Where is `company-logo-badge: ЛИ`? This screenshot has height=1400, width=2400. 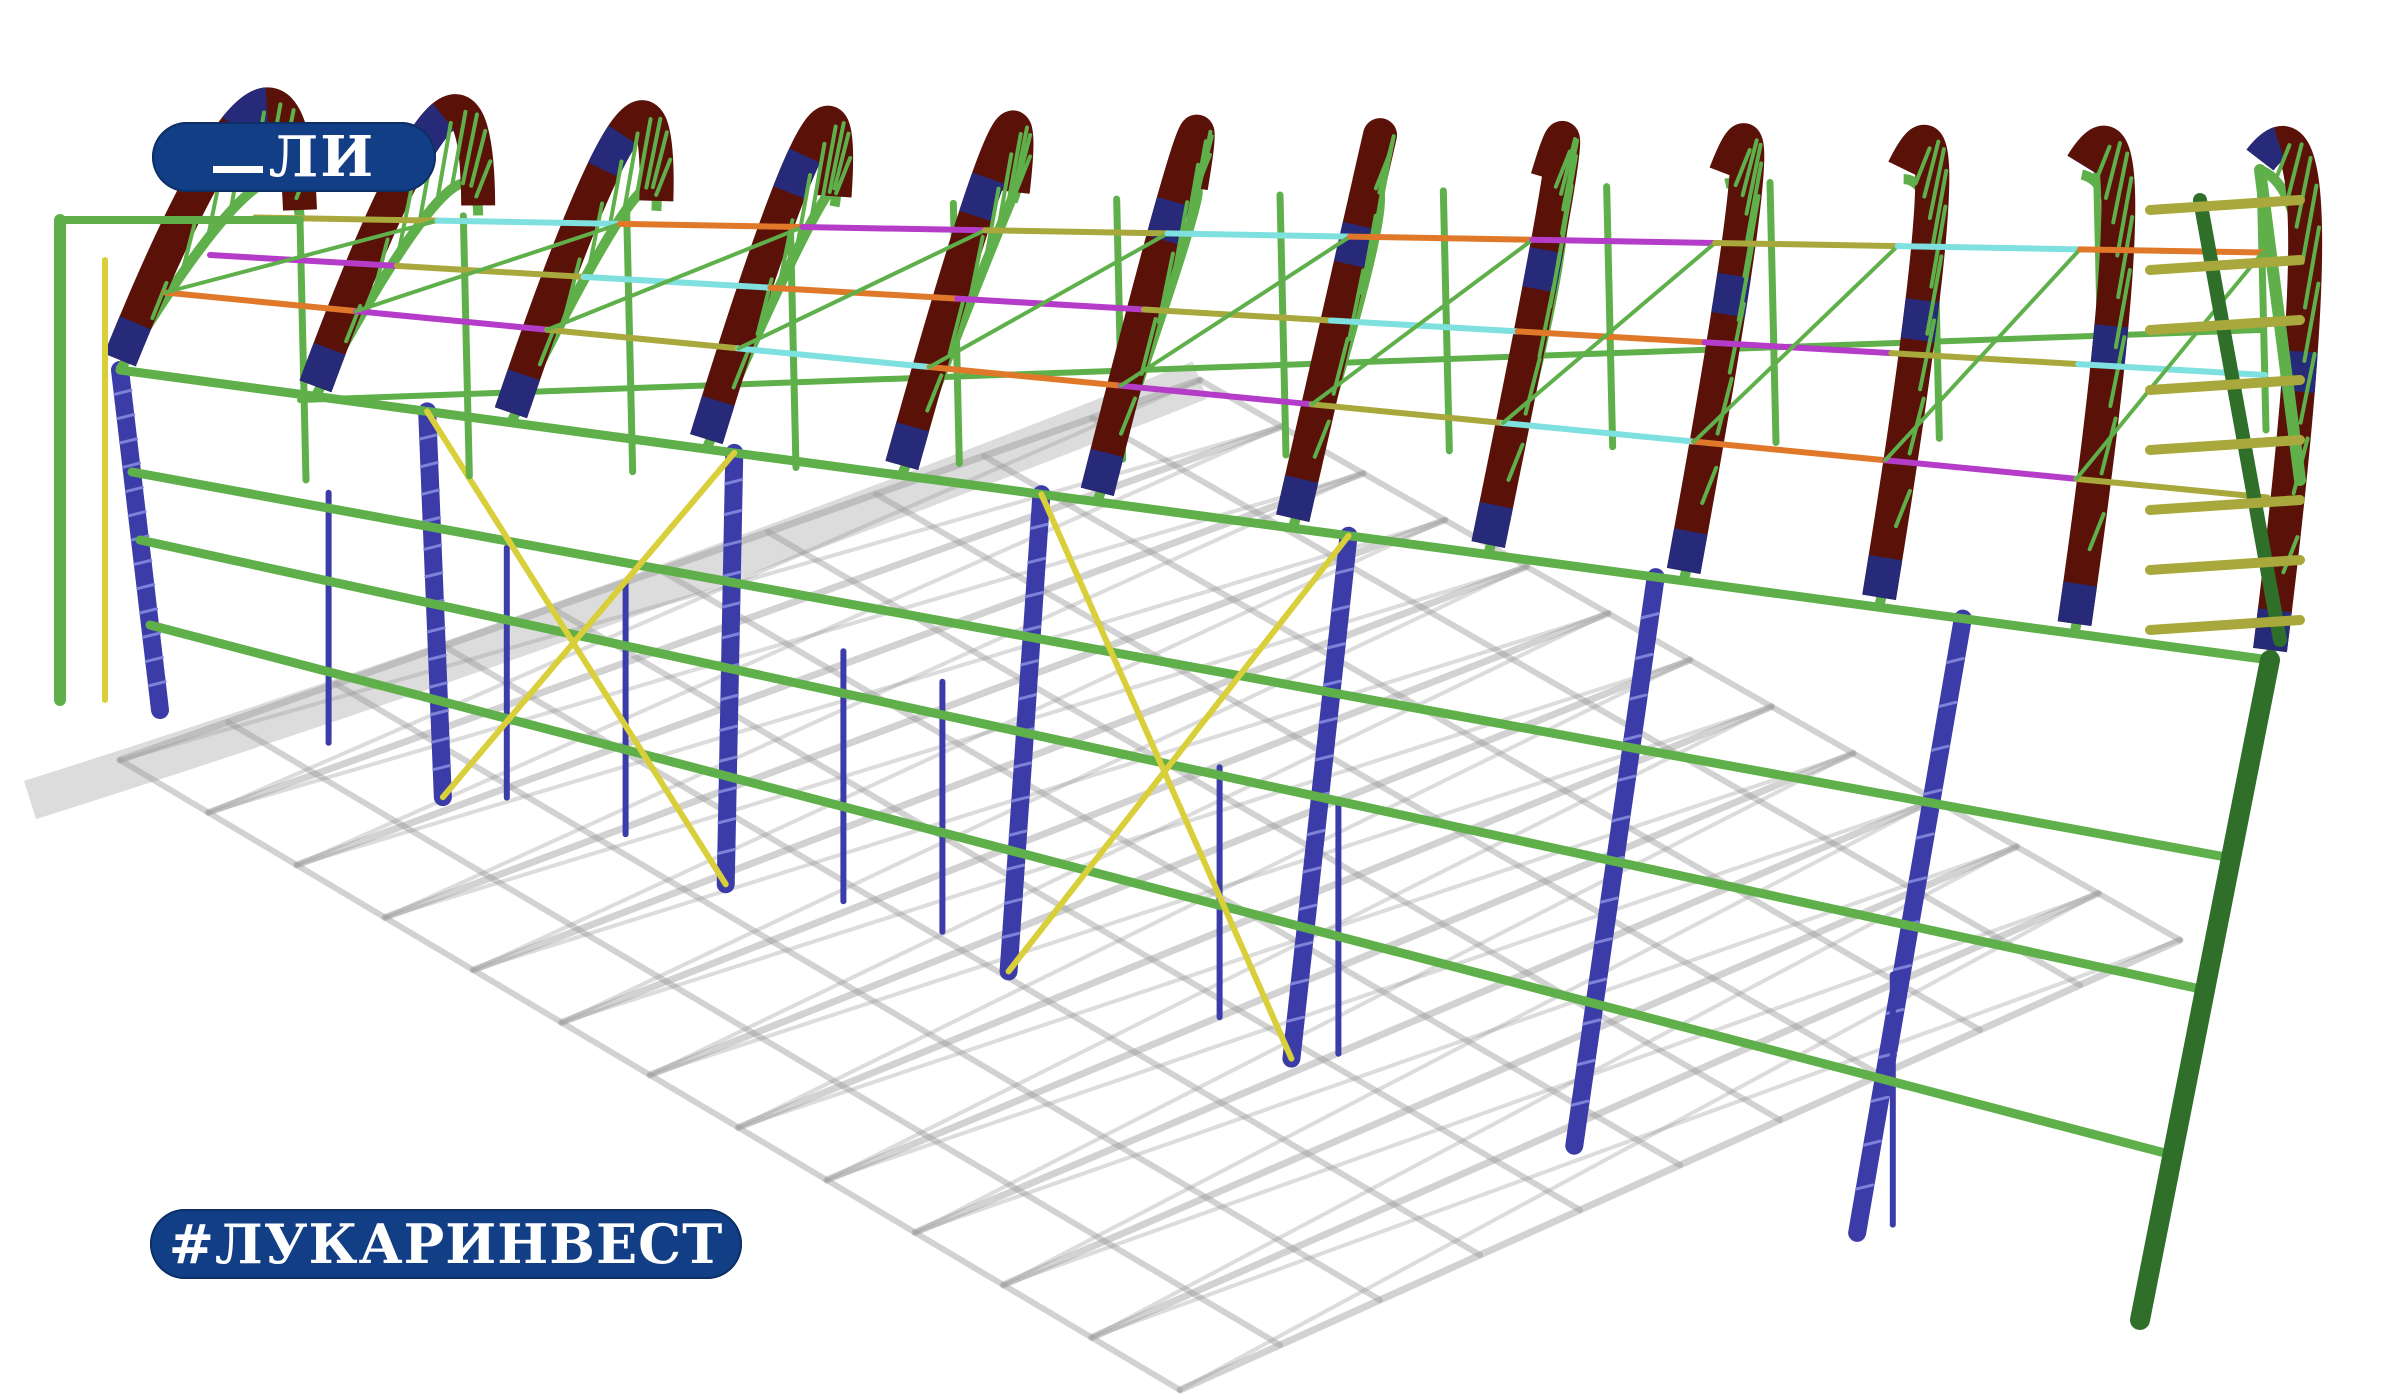 company-logo-badge: ЛИ is located at coordinates (294, 157).